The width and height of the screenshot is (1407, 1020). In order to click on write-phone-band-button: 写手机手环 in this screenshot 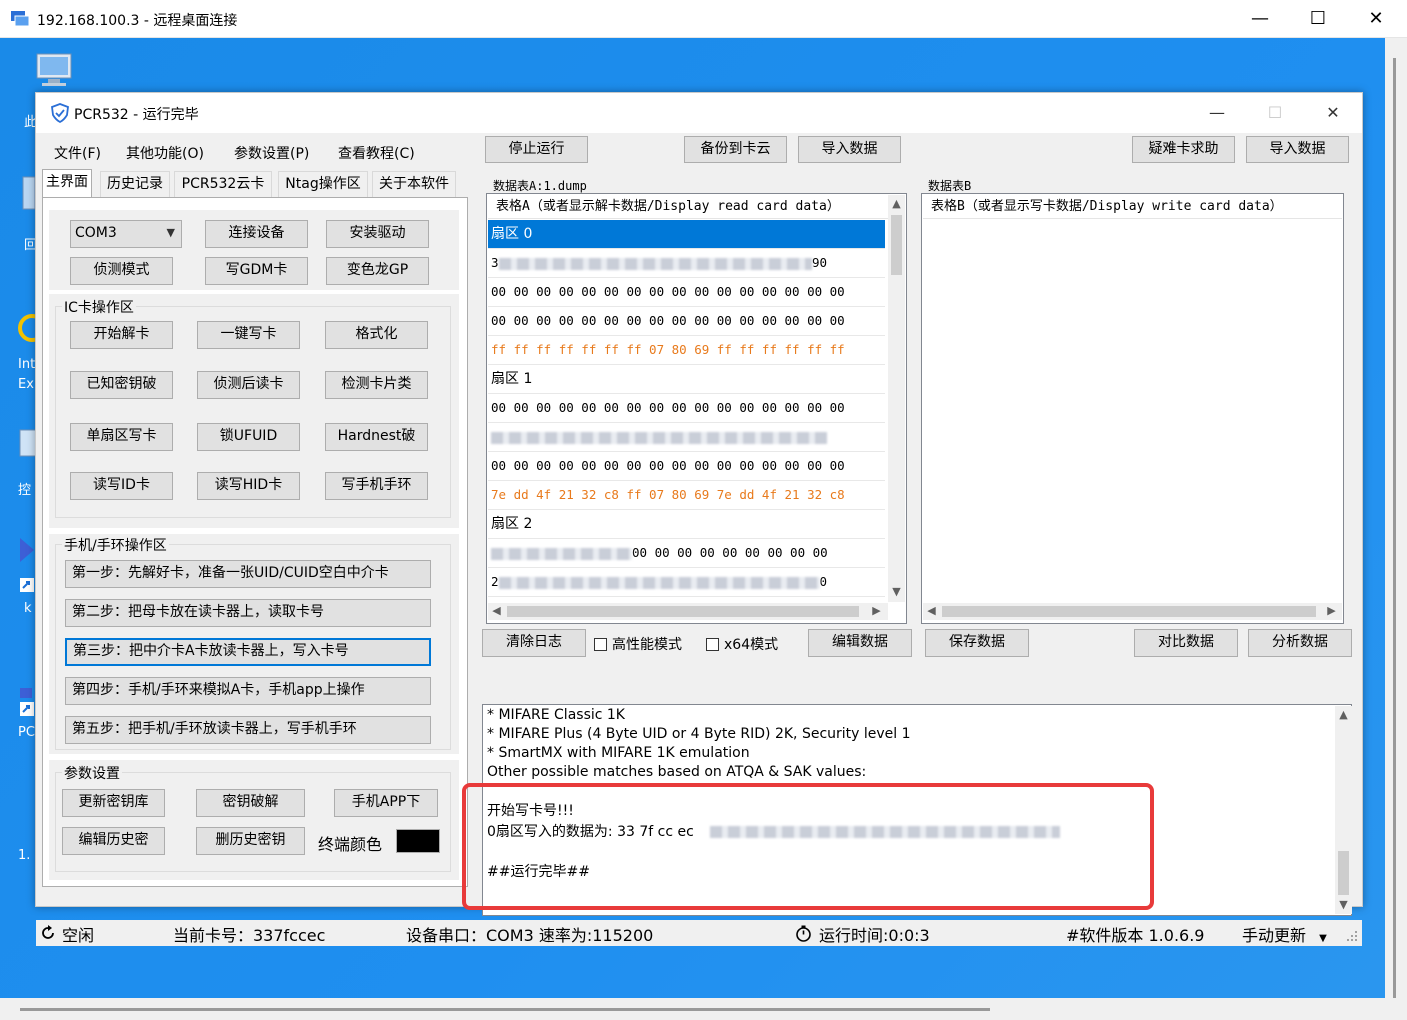, I will do `click(376, 486)`.